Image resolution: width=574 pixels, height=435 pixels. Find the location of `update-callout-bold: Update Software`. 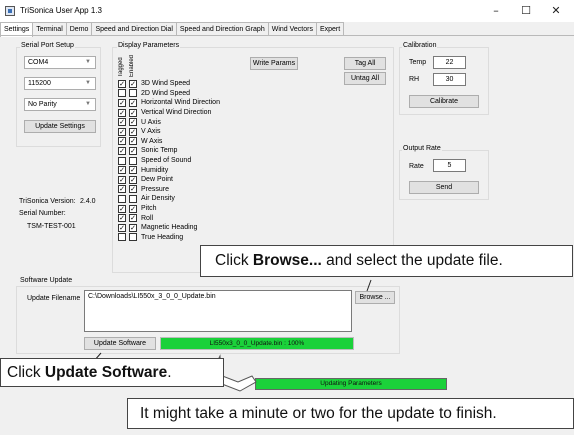

update-callout-bold: Update Software is located at coordinates (106, 372).